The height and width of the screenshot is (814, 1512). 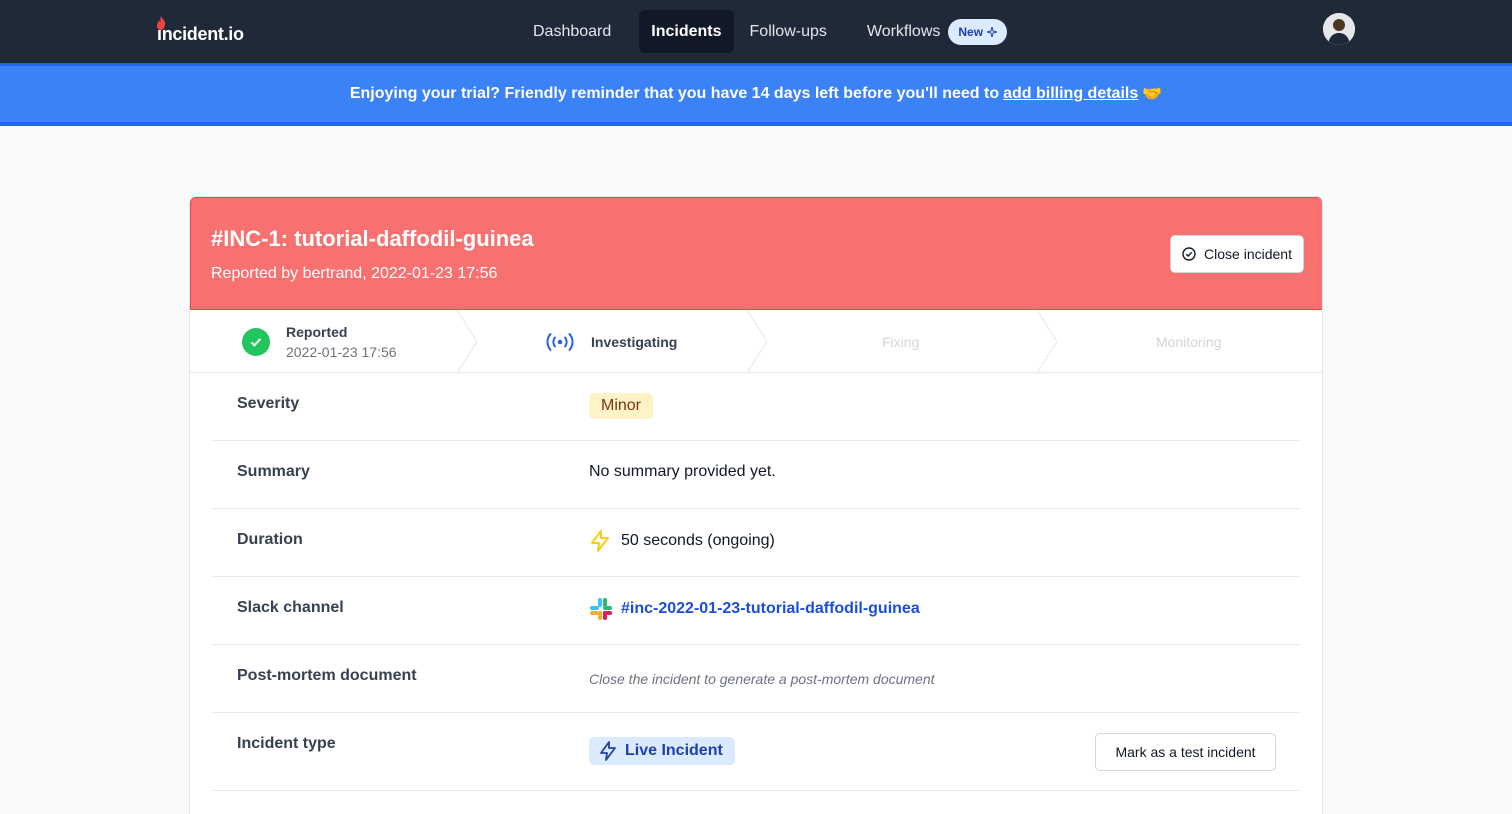 What do you see at coordinates (273, 471) in the screenshot?
I see `summary-label: Summary` at bounding box center [273, 471].